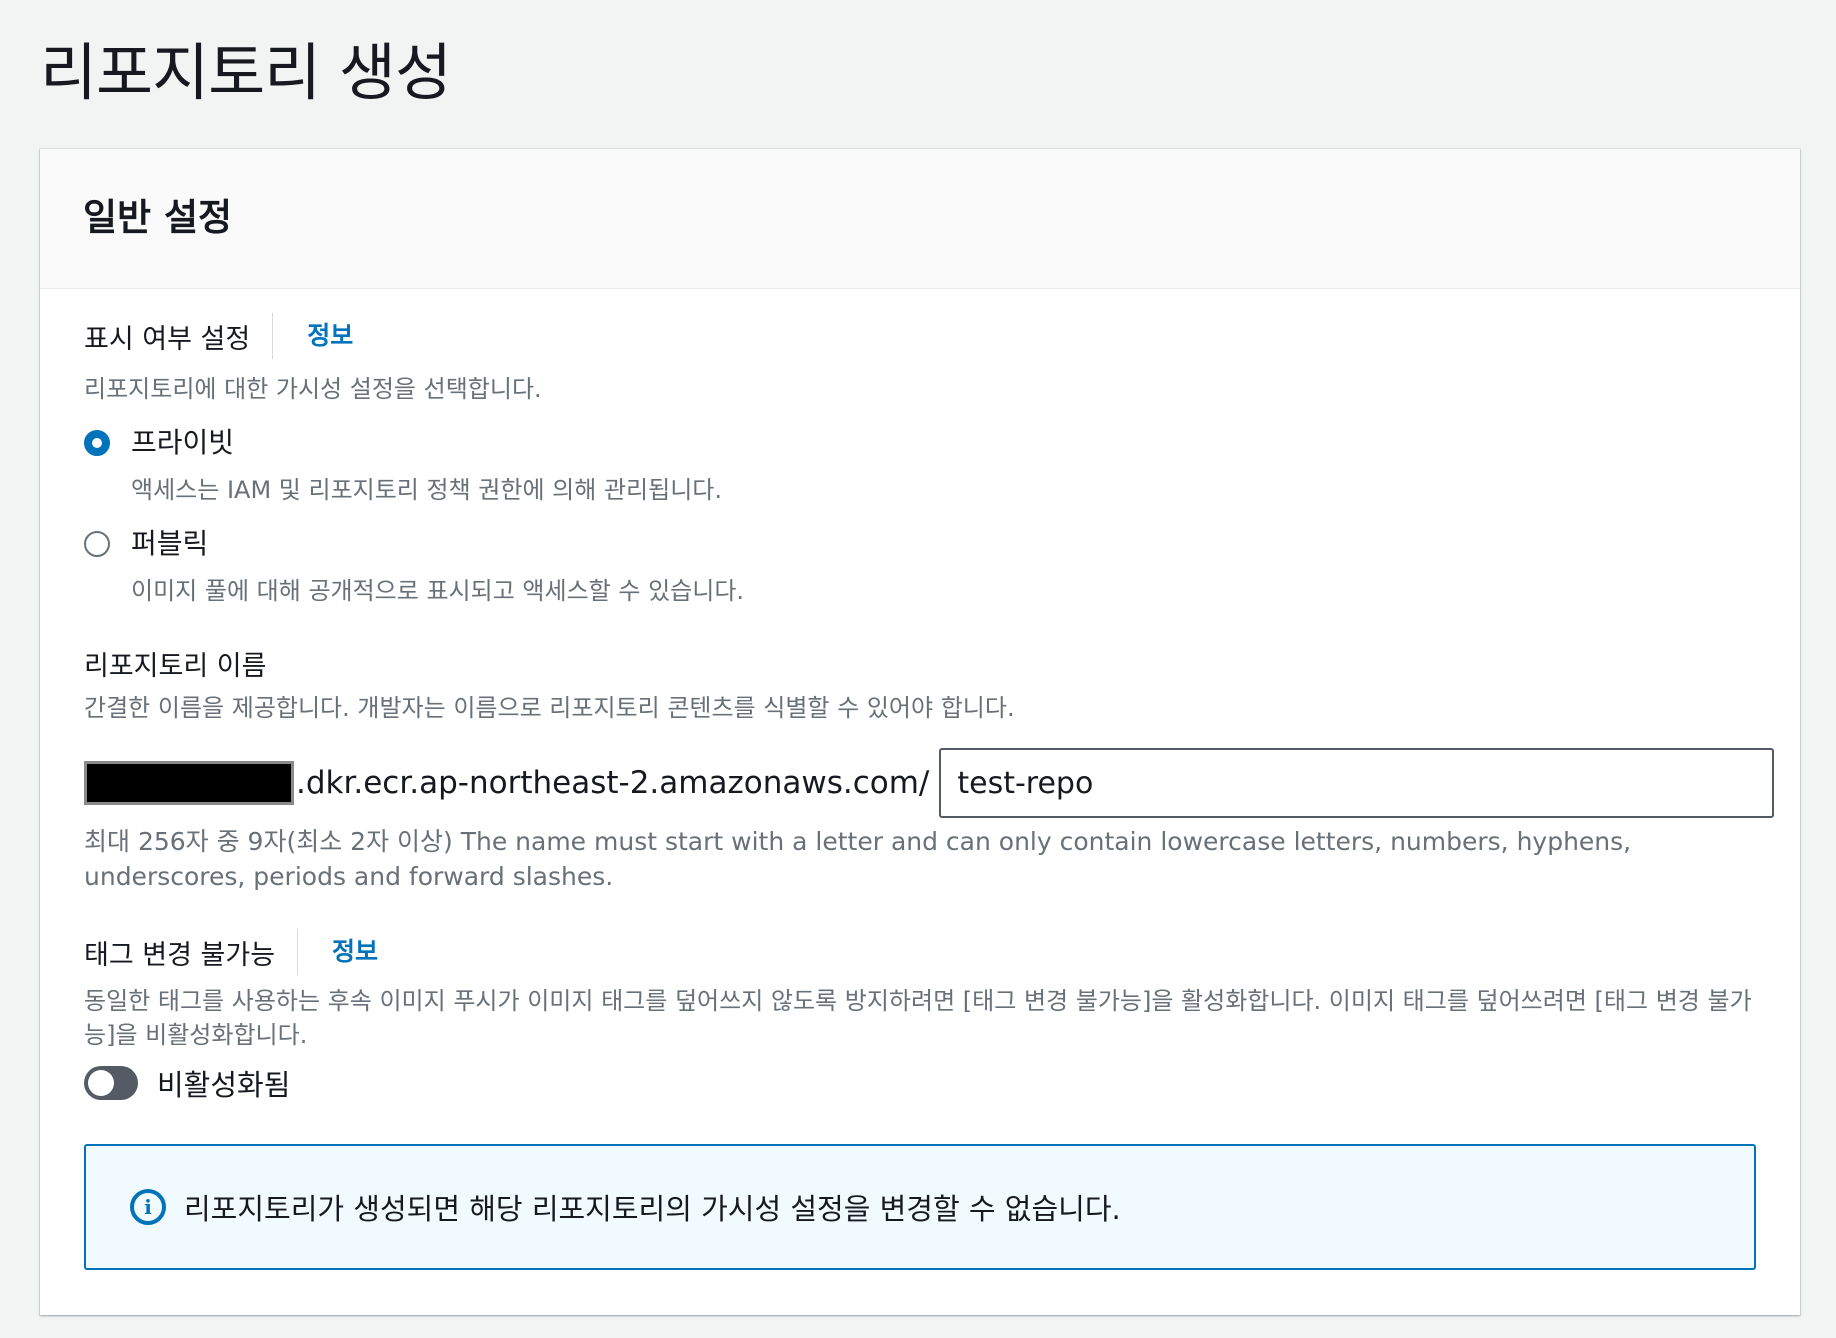 The height and width of the screenshot is (1338, 1836). Describe the element at coordinates (167, 339) in the screenshot. I see `visibility-label: 표시 여부 설정` at that location.